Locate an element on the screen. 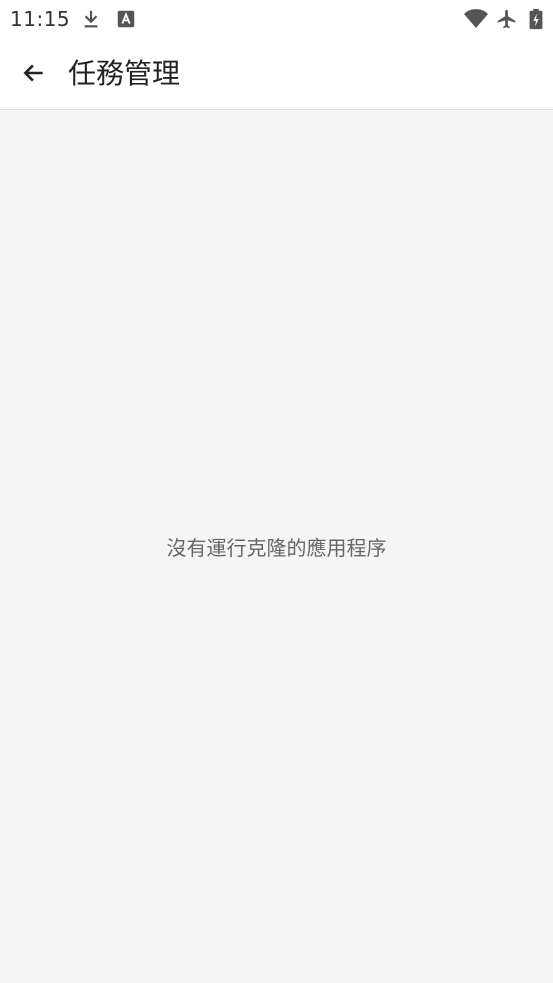 The image size is (553, 983). arrow-left-icon is located at coordinates (34, 73).